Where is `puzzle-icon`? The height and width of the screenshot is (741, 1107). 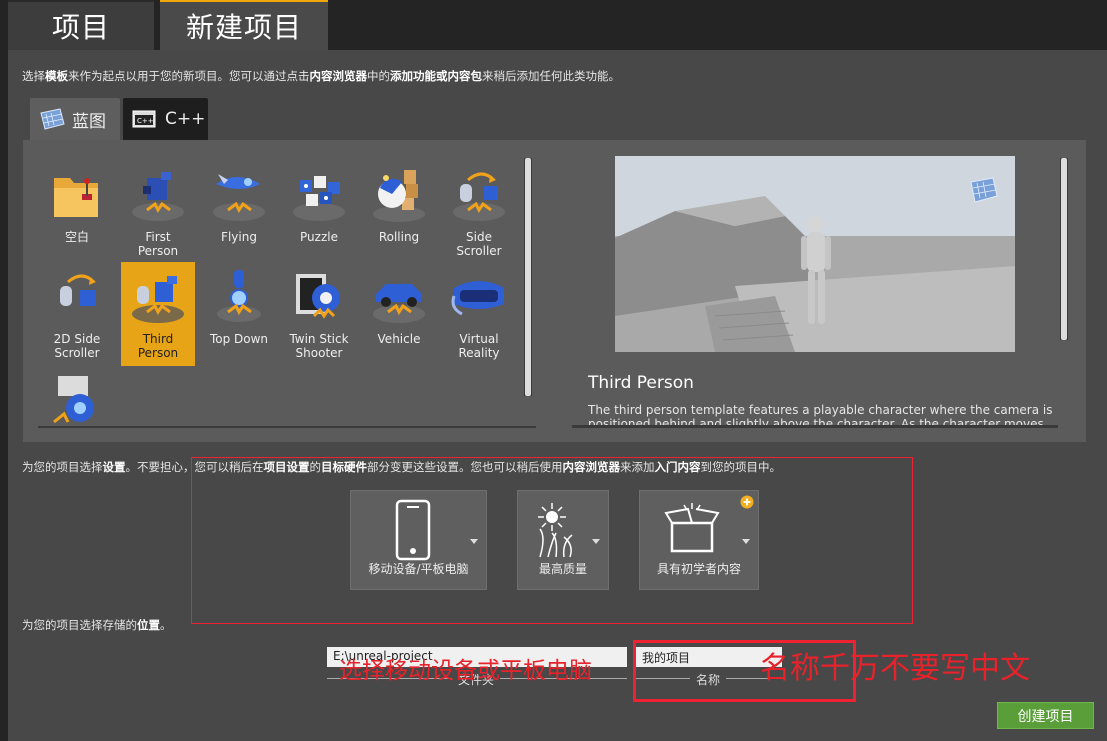
puzzle-icon is located at coordinates (319, 198).